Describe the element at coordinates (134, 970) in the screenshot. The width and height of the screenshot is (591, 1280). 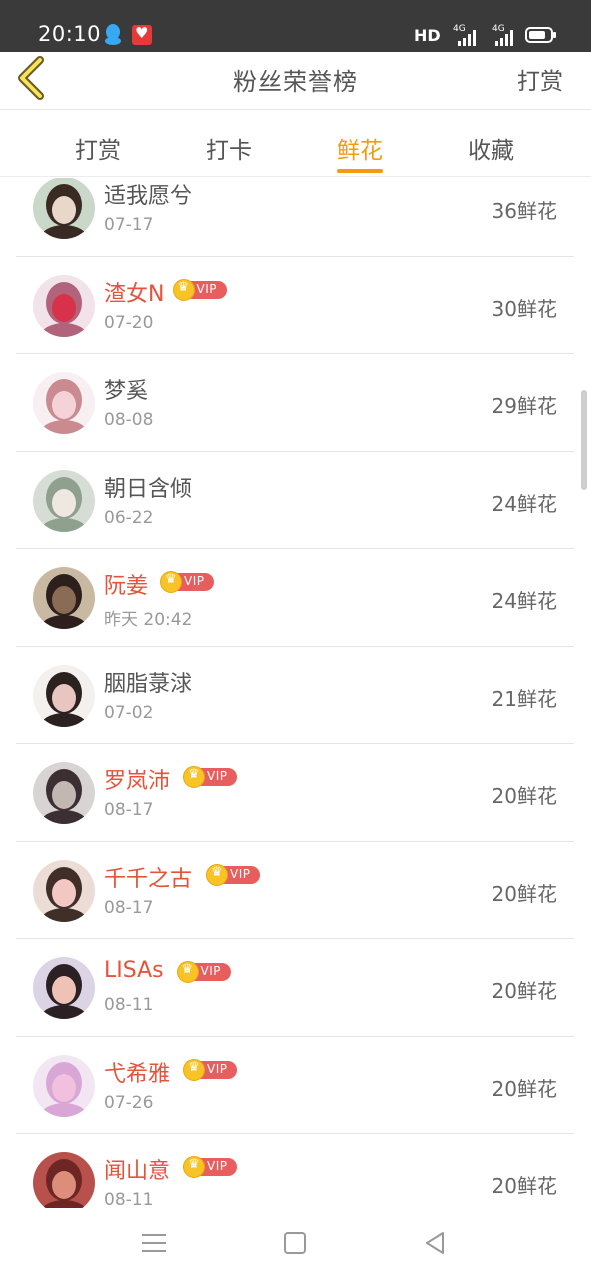
I see `user-name: LISAs` at that location.